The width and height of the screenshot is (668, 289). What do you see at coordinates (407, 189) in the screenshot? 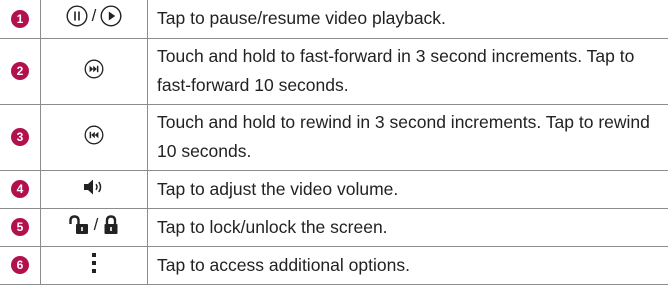
I see `description-cell: Tap to adjust the video volume.` at bounding box center [407, 189].